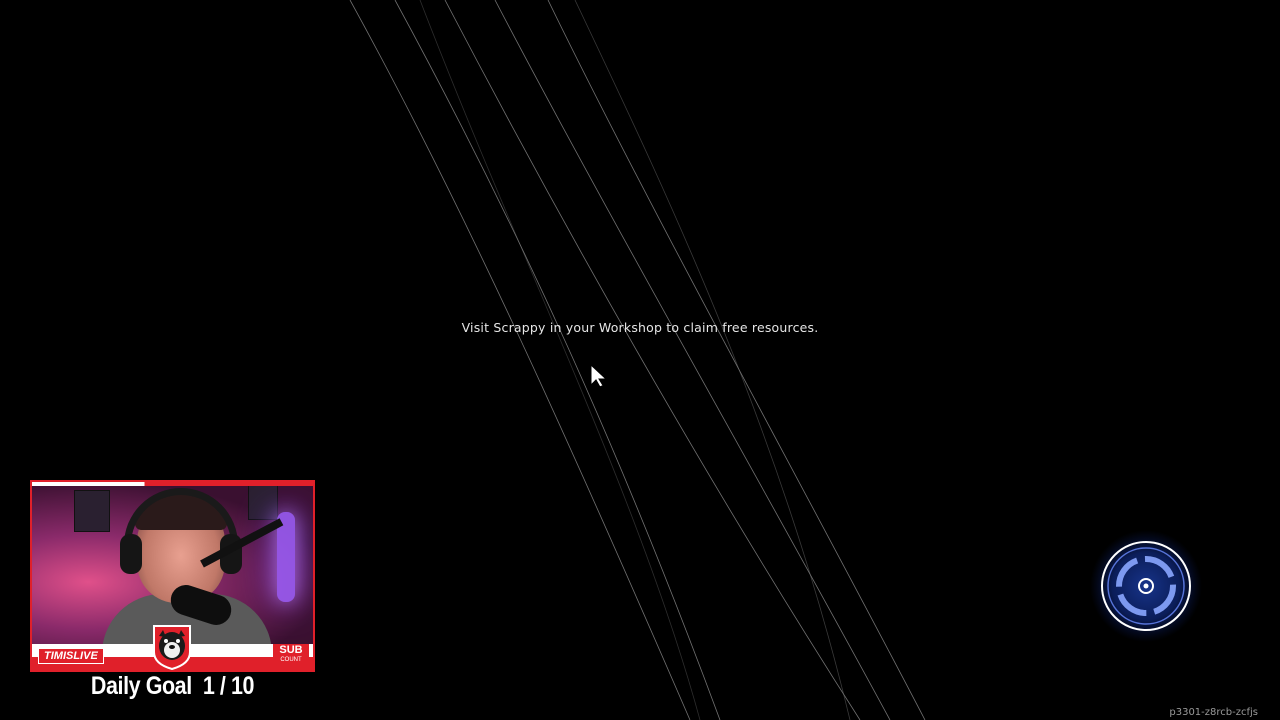  What do you see at coordinates (172, 576) in the screenshot?
I see `webcam-overlay: TIMISLIVE SUB COUNT` at bounding box center [172, 576].